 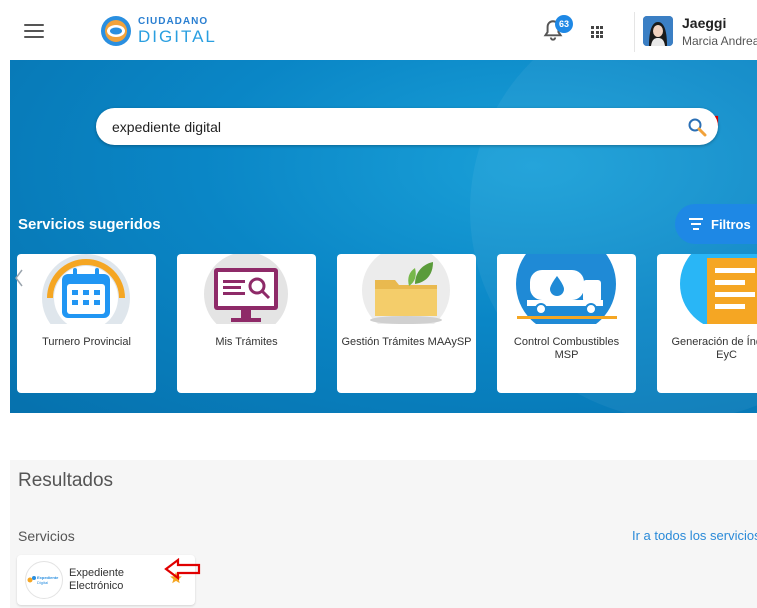 I want to click on expediente-logo: Expediente Digital, so click(x=44, y=580).